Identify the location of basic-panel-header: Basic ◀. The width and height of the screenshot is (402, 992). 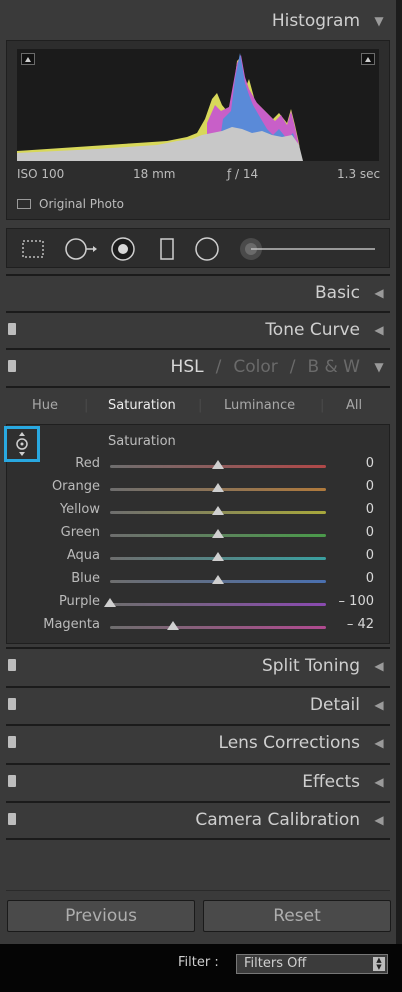
(198, 293).